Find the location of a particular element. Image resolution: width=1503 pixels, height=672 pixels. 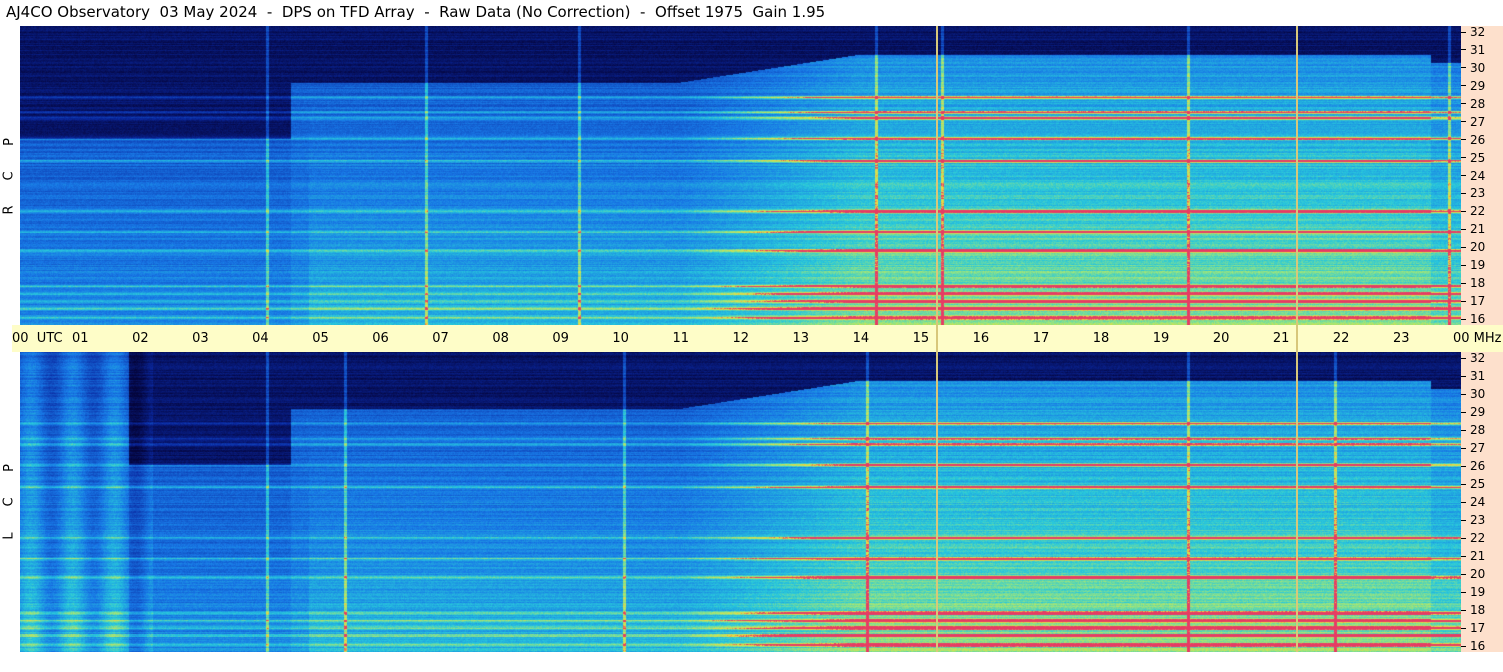

time-tick-label: 16 is located at coordinates (981, 338).